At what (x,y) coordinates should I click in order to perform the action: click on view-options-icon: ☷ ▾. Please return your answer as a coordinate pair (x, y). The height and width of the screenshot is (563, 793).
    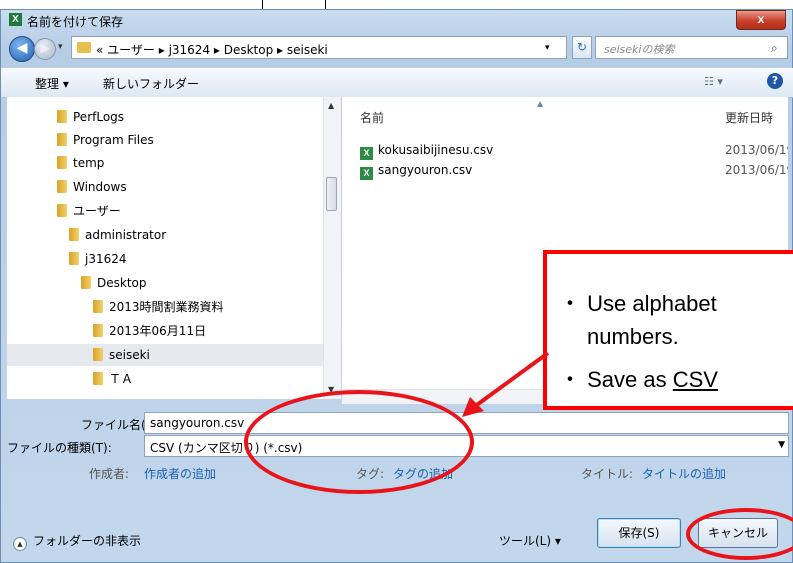
    Looking at the image, I should click on (713, 81).